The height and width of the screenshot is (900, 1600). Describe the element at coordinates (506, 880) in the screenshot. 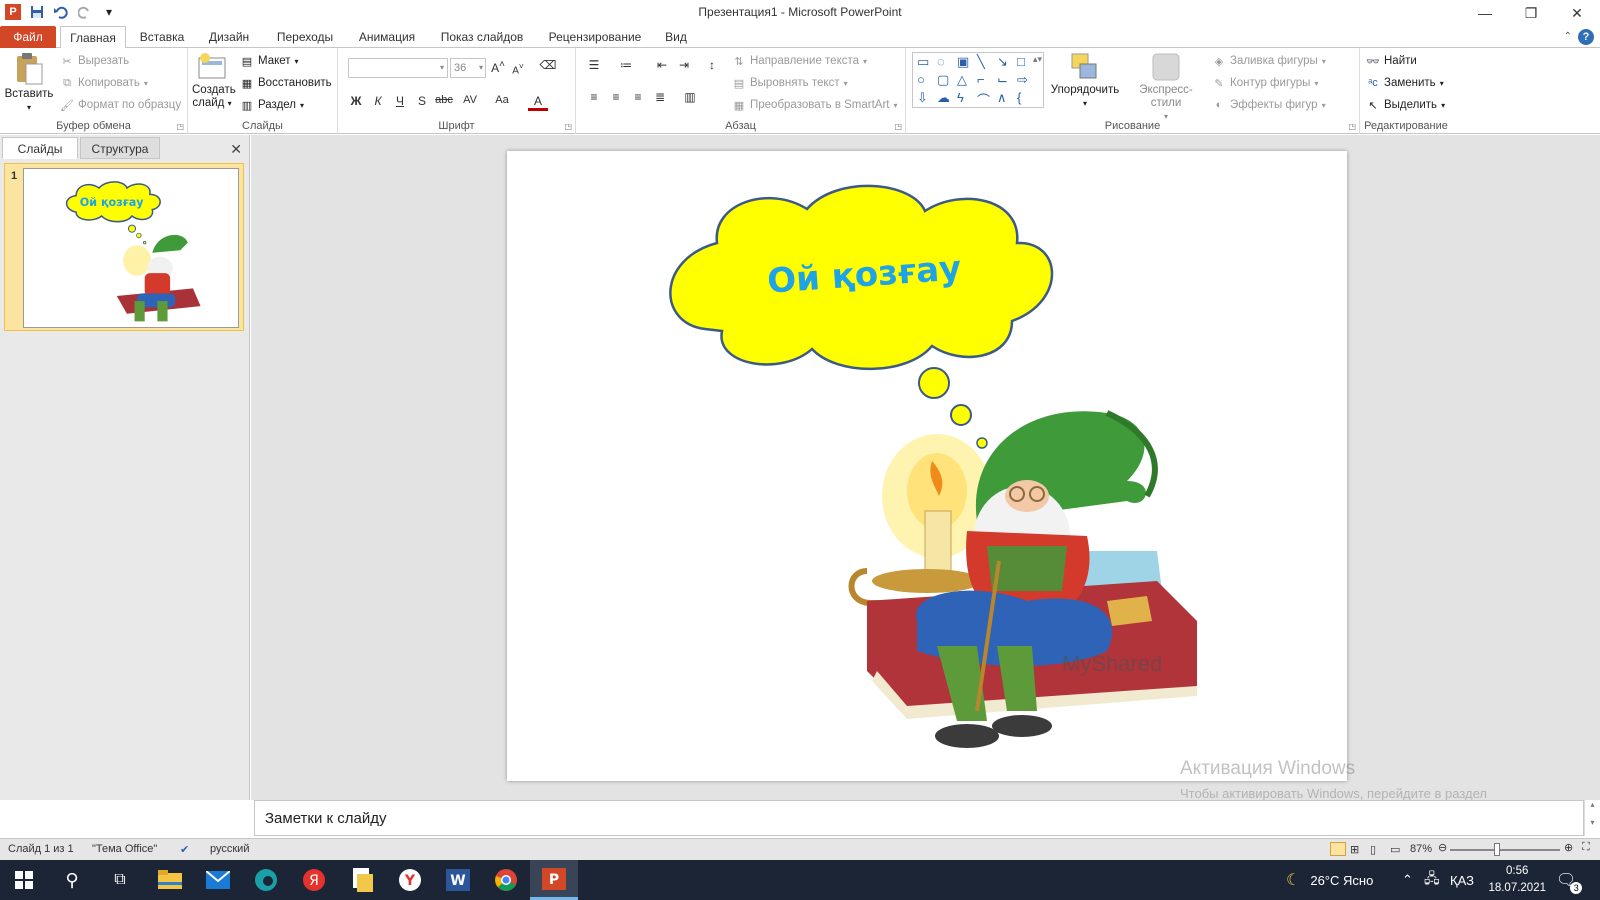

I see `chrome-icon` at that location.